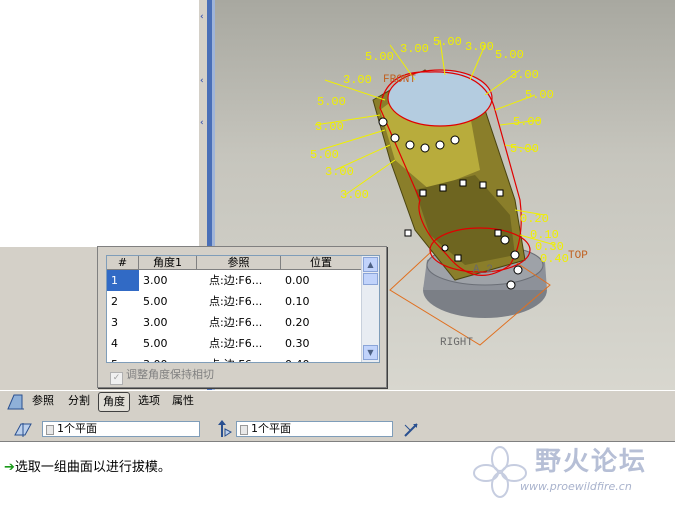  I want to click on col-header-ref: 参照, so click(239, 263).